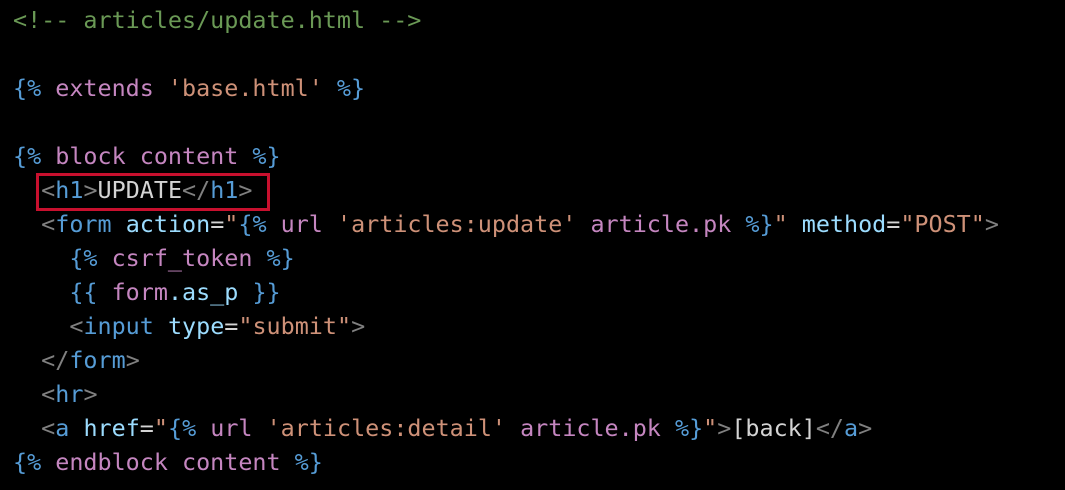 Image resolution: width=1065 pixels, height=490 pixels. I want to click on code-token-tag: input, so click(118, 326).